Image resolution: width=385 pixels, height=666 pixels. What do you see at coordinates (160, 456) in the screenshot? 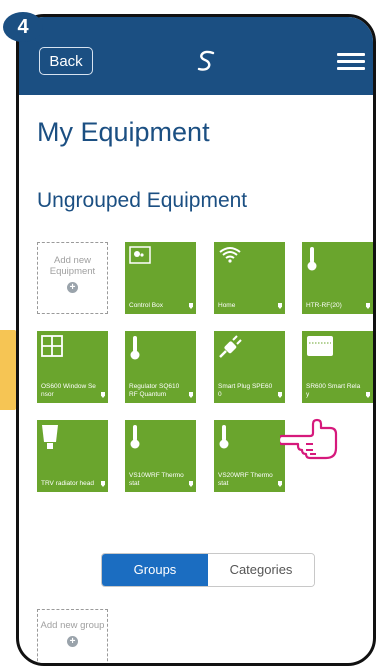
I see `device-tile-vs10wrf: VS10WRF Thermostat` at bounding box center [160, 456].